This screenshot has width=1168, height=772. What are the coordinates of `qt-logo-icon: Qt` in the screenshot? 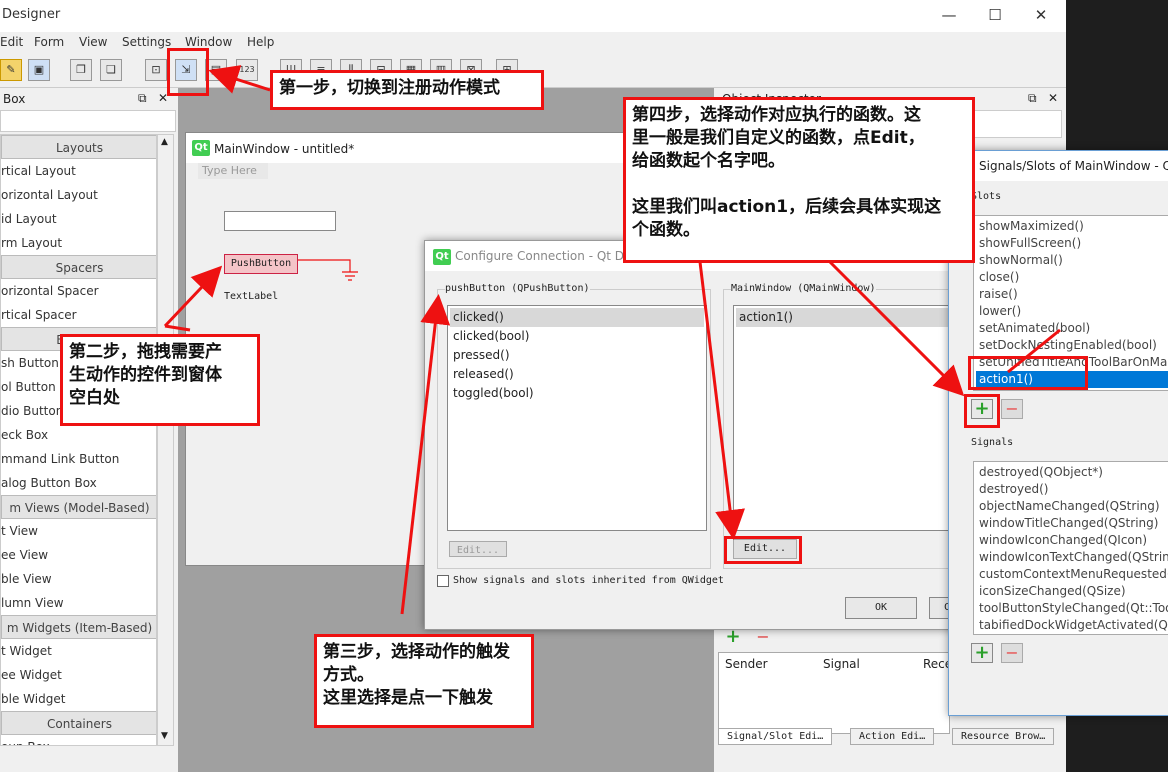 It's located at (201, 148).